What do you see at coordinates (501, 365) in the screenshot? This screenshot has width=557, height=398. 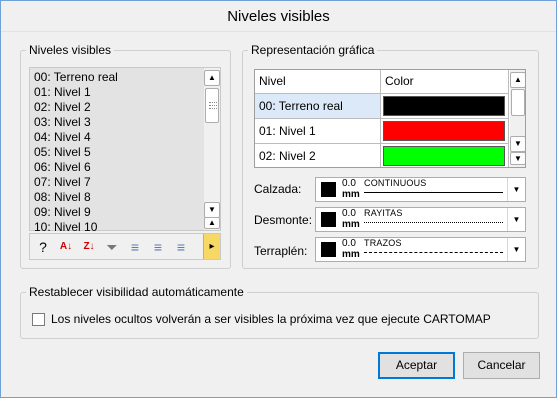 I see `cancel-button: Cancelar` at bounding box center [501, 365].